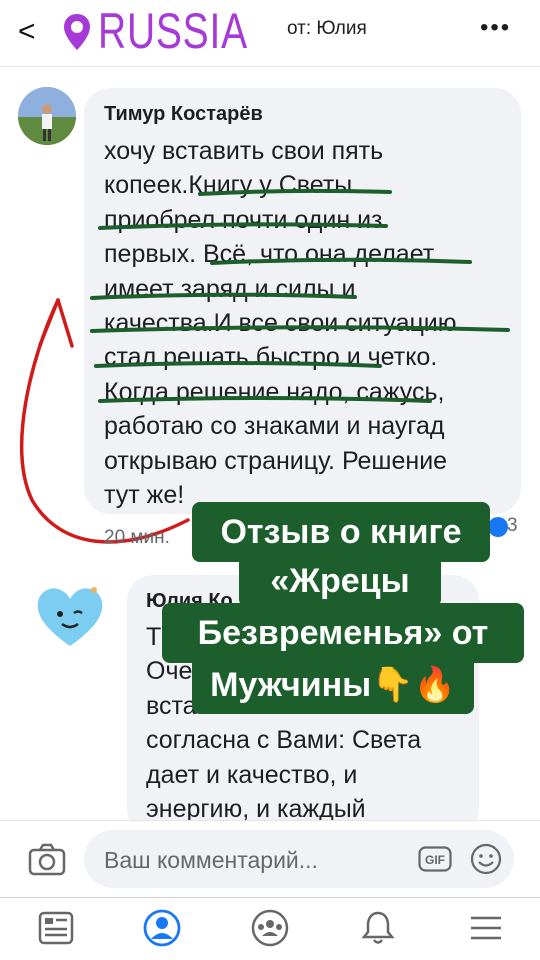  Describe the element at coordinates (56, 928) in the screenshot. I see `news-feed-icon` at that location.